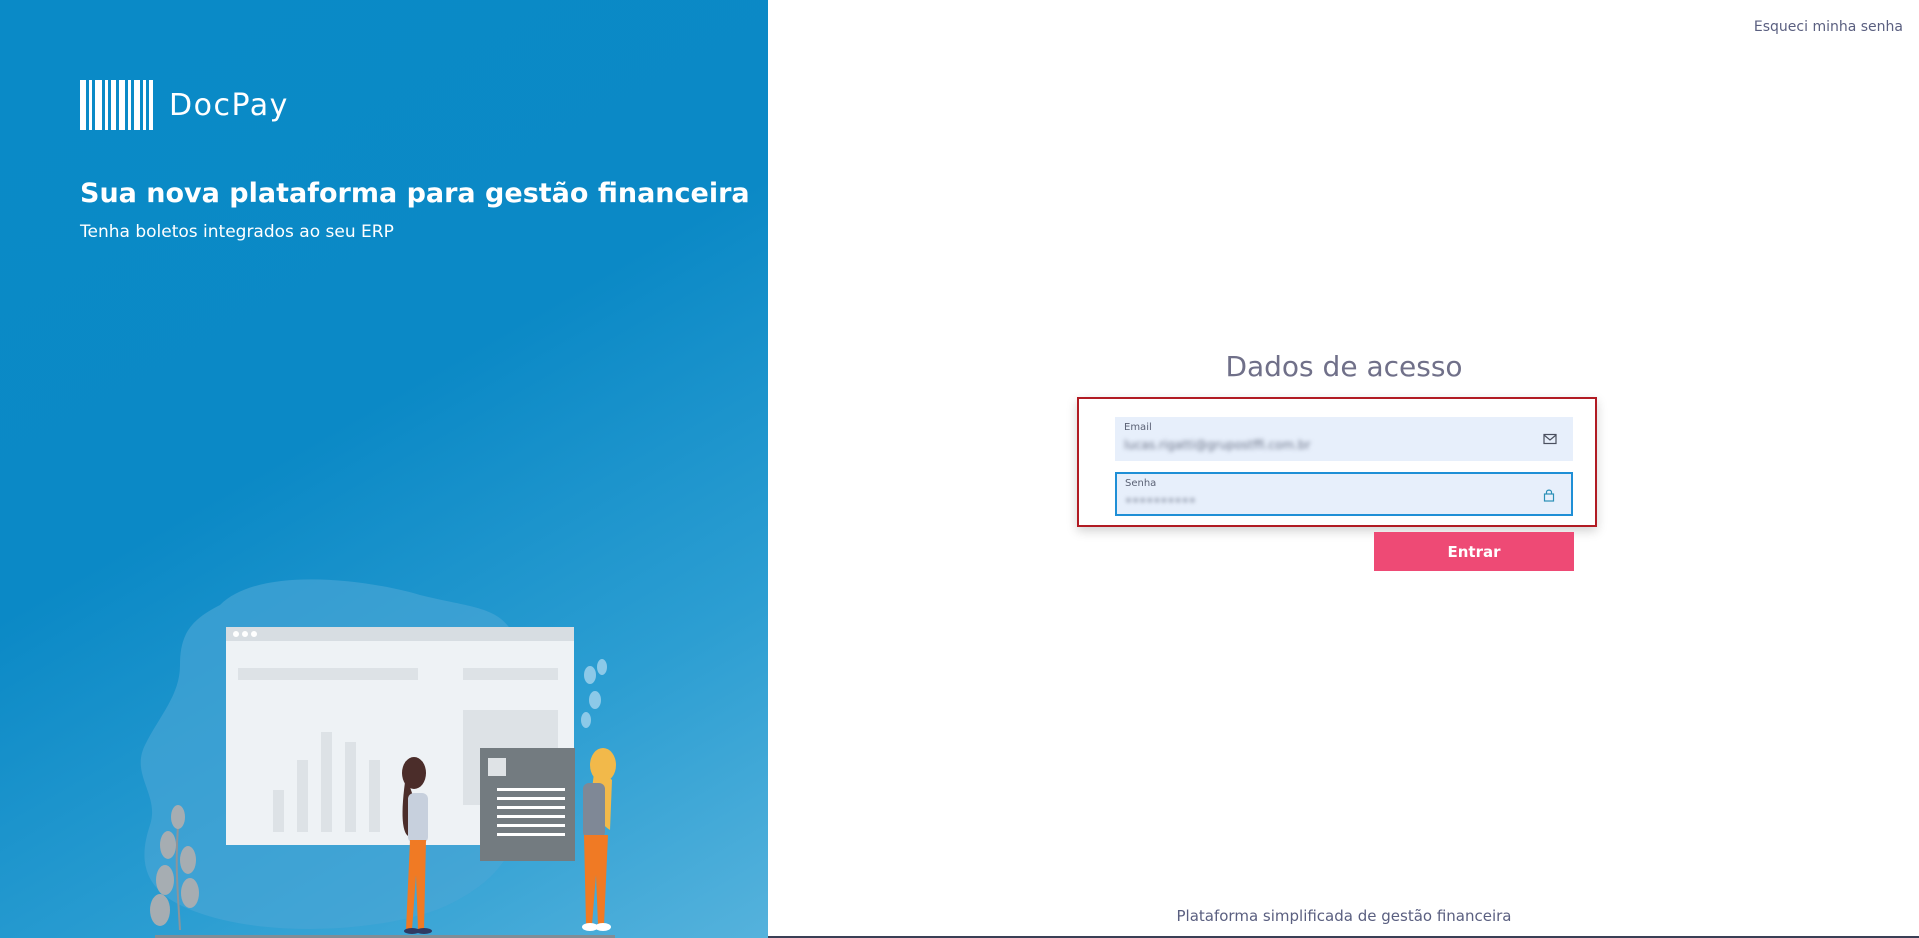 The image size is (1919, 938). Describe the element at coordinates (1344, 366) in the screenshot. I see `login-title: Dados de acesso` at that location.